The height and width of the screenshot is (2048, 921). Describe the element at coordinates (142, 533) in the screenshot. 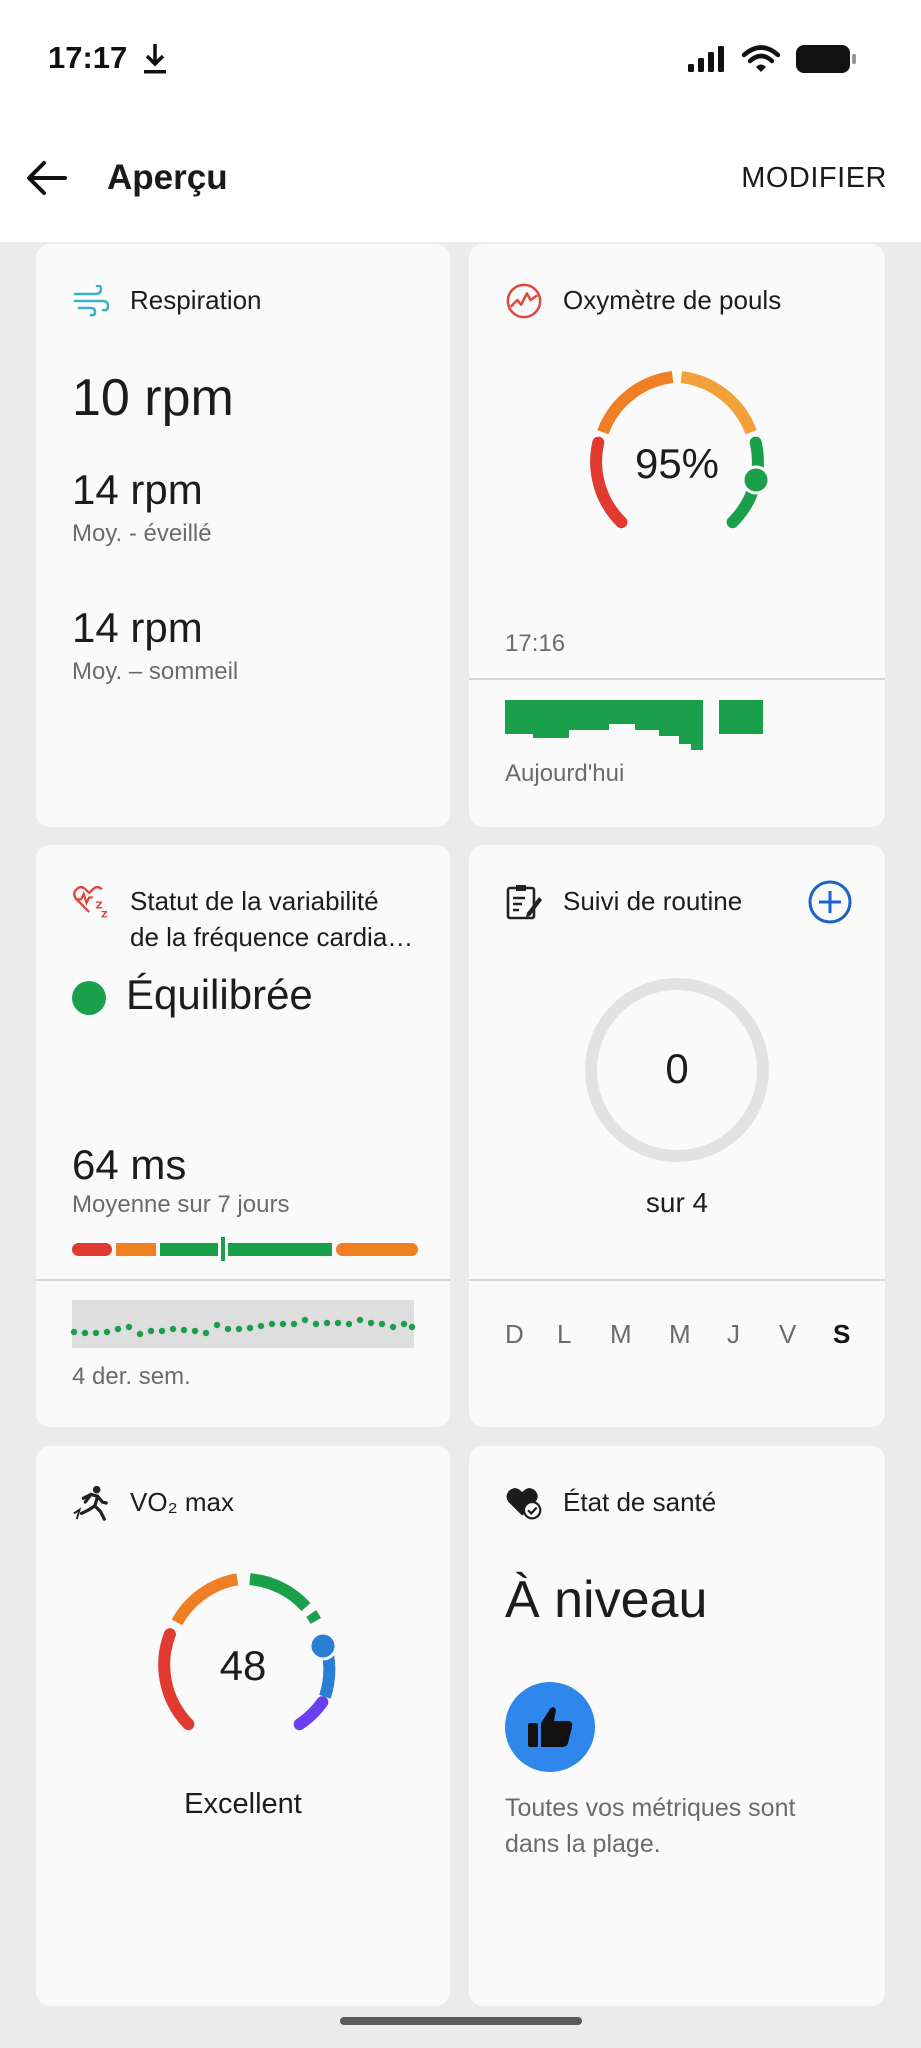

I see `respiration-awake-label: Moy. - éveillé` at that location.